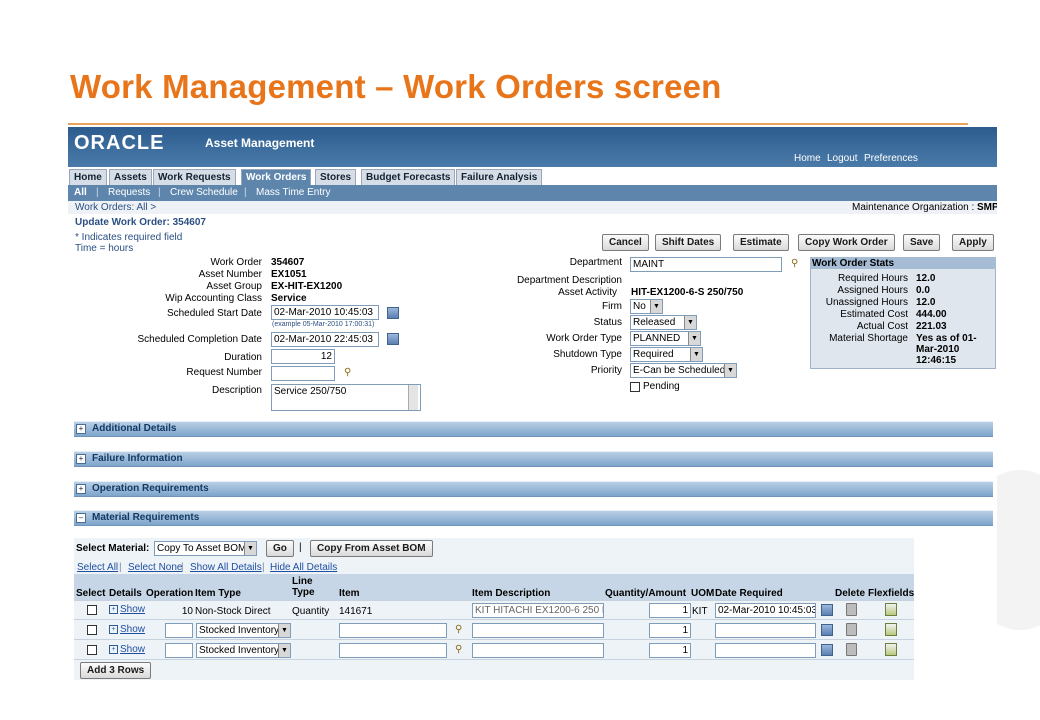 Image resolution: width=1040 pixels, height=720 pixels. Describe the element at coordinates (926, 278) in the screenshot. I see `stat-value: 12.0` at that location.